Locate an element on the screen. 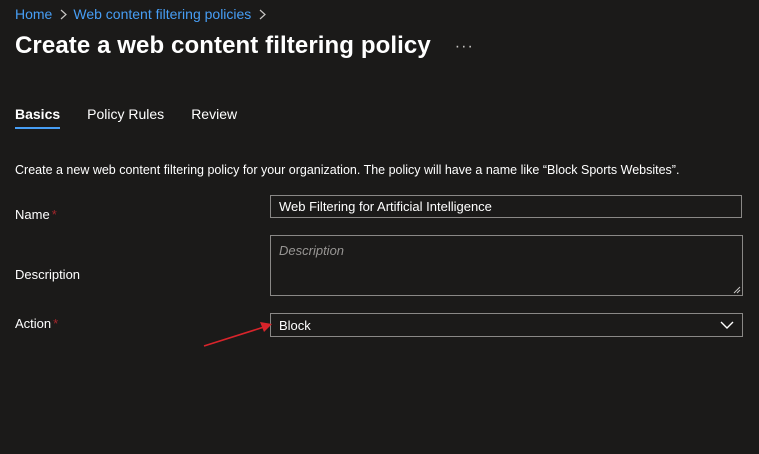  resize-grip-icon is located at coordinates (736, 289).